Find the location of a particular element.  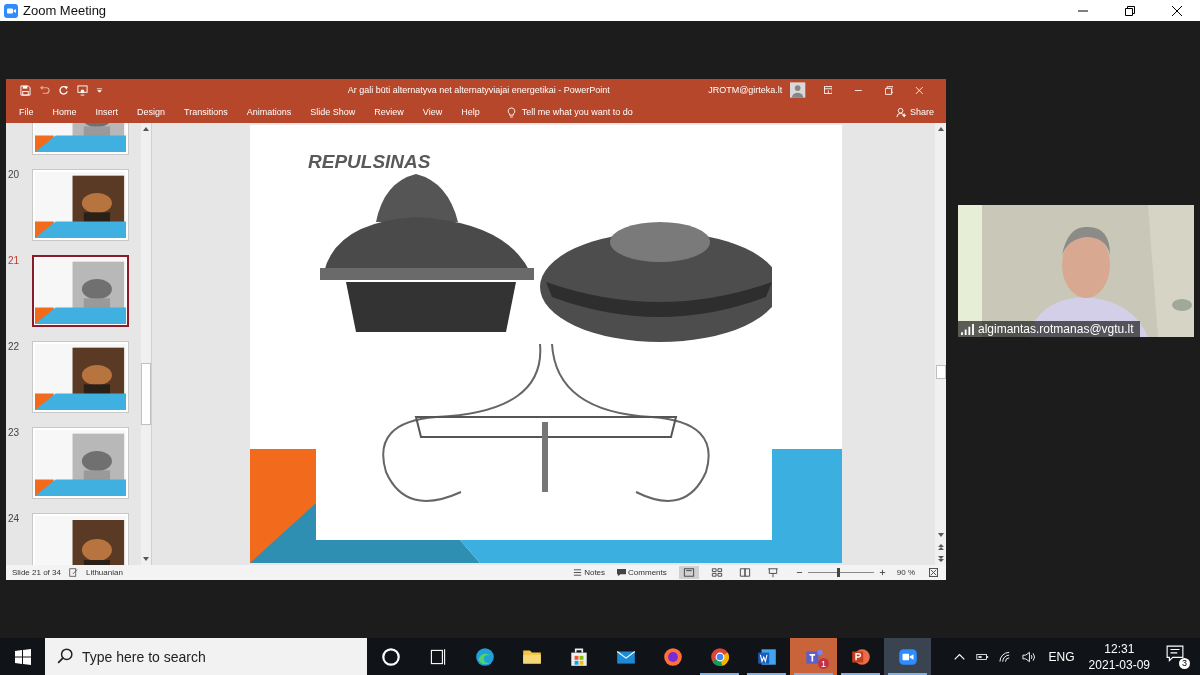

window-title: Zoom Meeting is located at coordinates (65, 10).